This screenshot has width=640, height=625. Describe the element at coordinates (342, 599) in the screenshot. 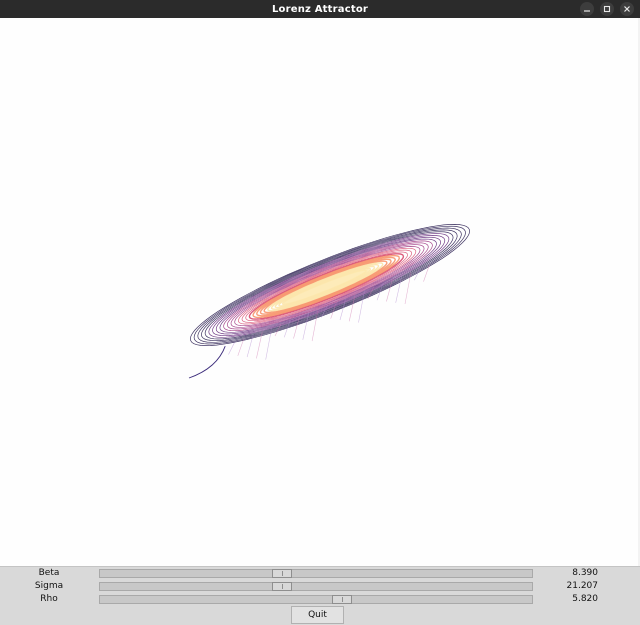

I see `rho-slider-thumb` at that location.